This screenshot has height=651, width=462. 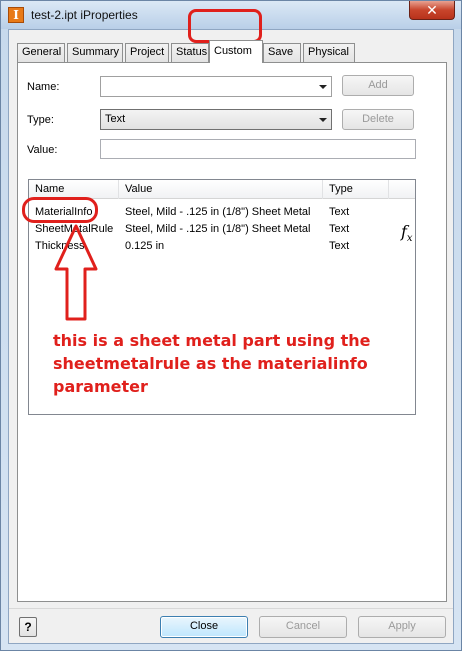 What do you see at coordinates (402, 627) in the screenshot?
I see `apply-button: Apply` at bounding box center [402, 627].